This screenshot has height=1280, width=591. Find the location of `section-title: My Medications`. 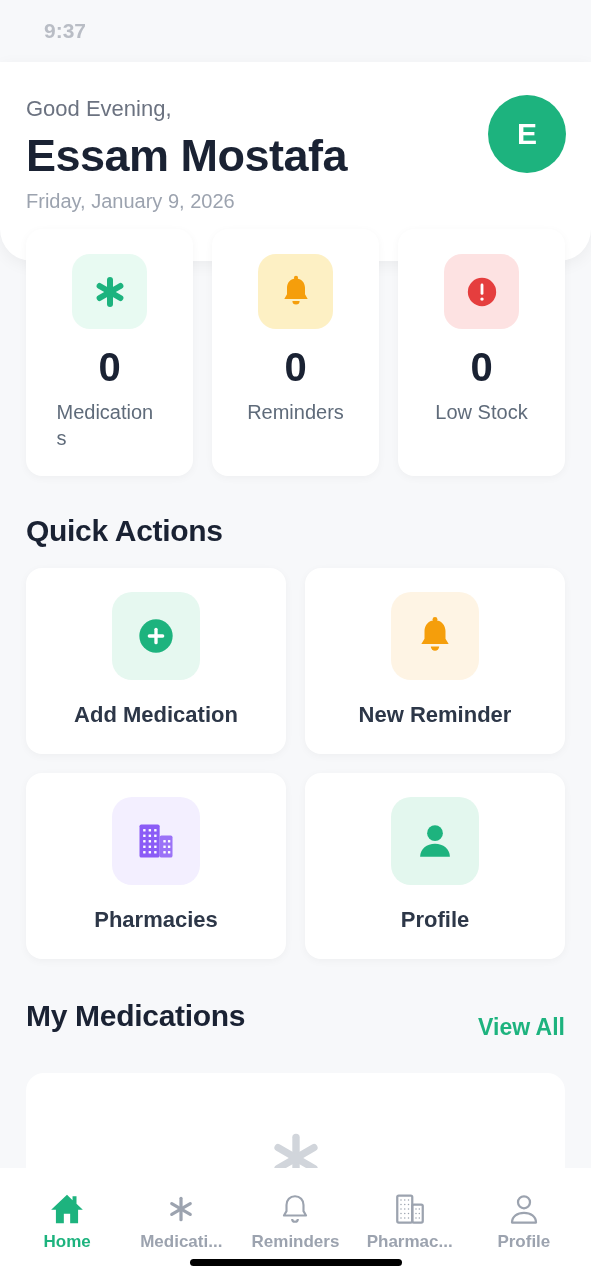

section-title: My Medications is located at coordinates (136, 1016).